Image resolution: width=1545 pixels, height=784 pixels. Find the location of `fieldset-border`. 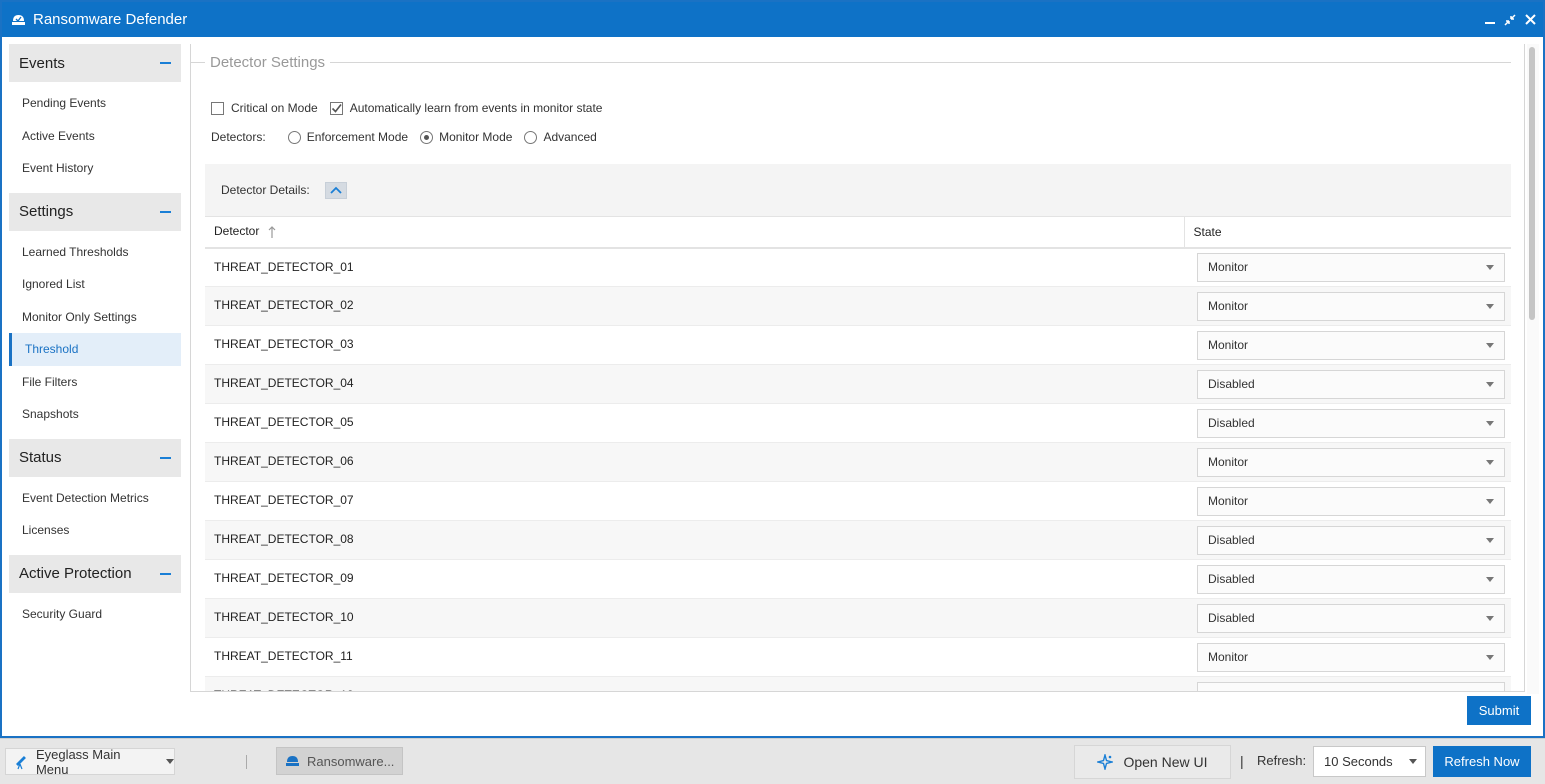

fieldset-border is located at coordinates (851, 62).